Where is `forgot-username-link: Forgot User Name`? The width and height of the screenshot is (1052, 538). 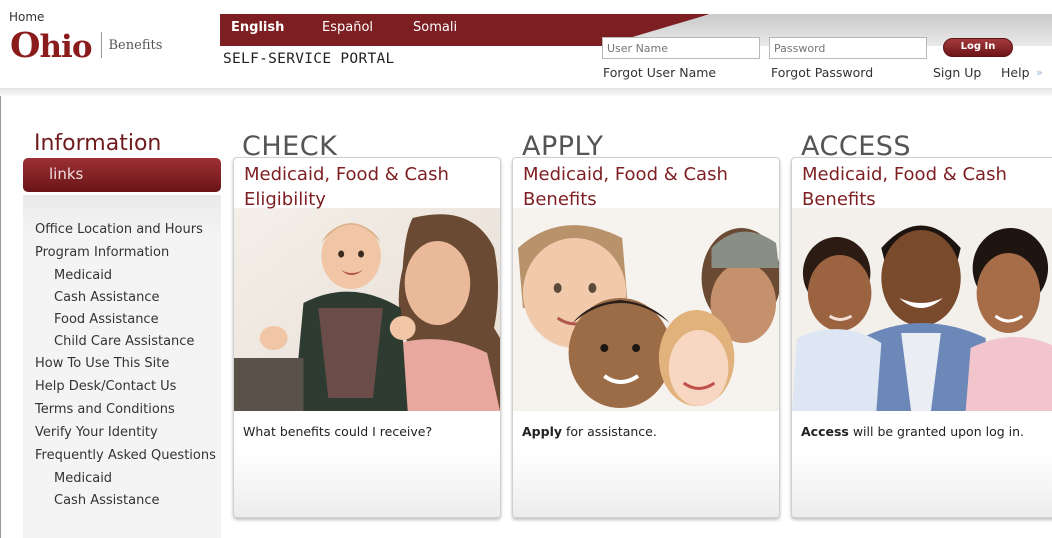 forgot-username-link: Forgot User Name is located at coordinates (659, 72).